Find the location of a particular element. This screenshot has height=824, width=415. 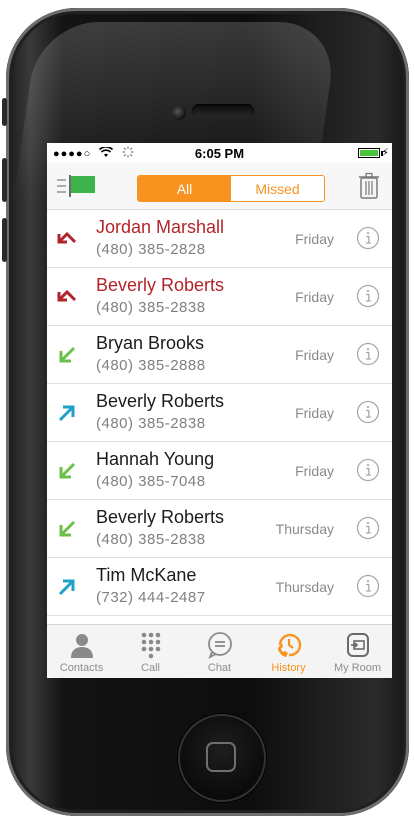

tab-label: My Room is located at coordinates (357, 668).